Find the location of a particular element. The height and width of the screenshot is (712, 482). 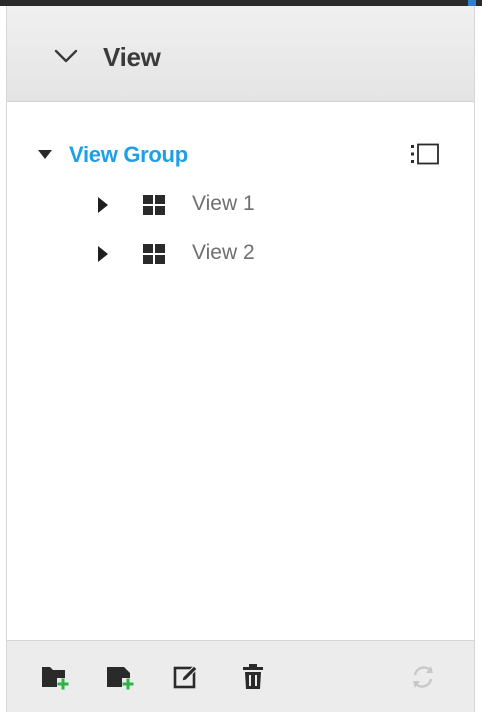

edit-icon is located at coordinates (186, 677).